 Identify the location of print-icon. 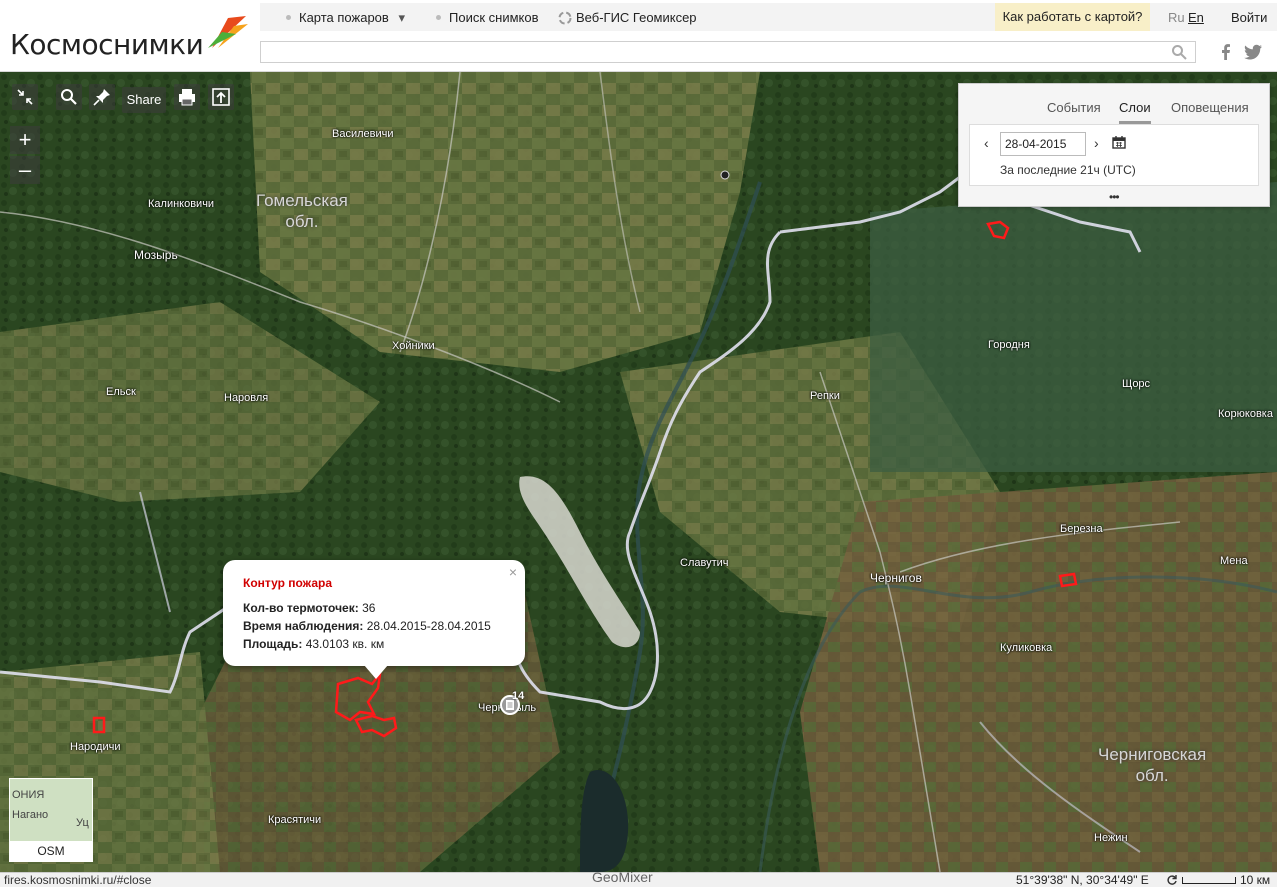
(187, 97).